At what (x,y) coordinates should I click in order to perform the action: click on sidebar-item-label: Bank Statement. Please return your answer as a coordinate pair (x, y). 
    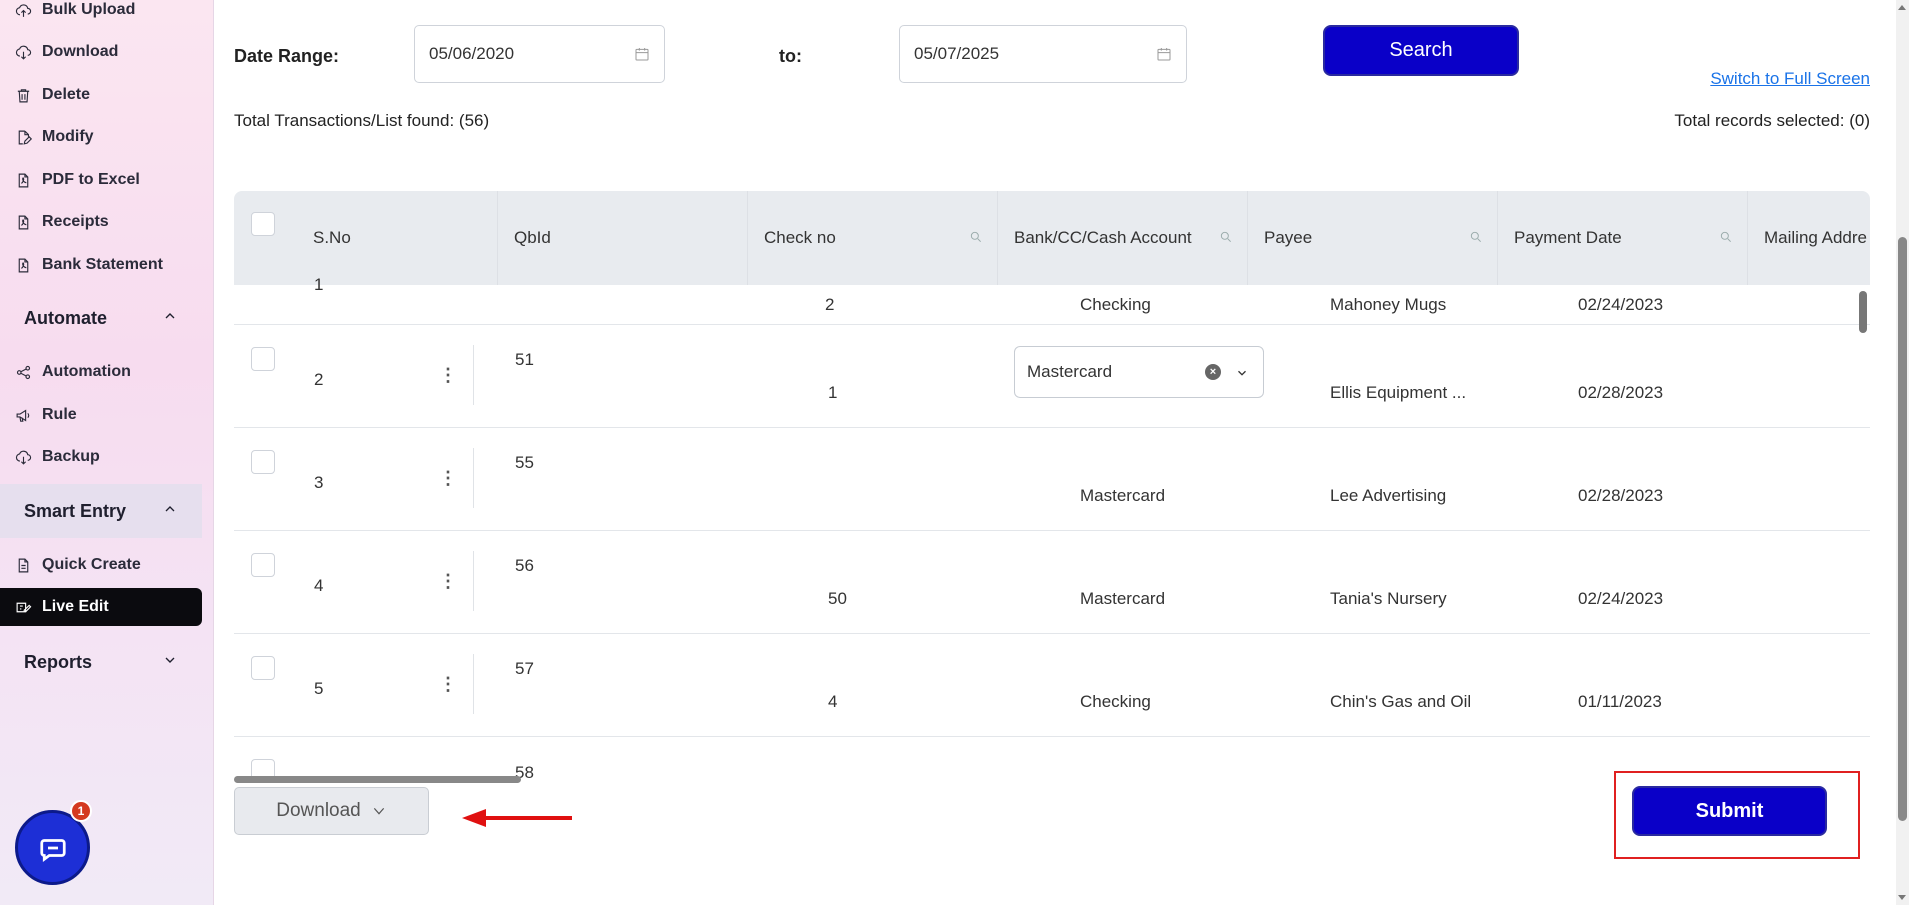
    Looking at the image, I should click on (102, 264).